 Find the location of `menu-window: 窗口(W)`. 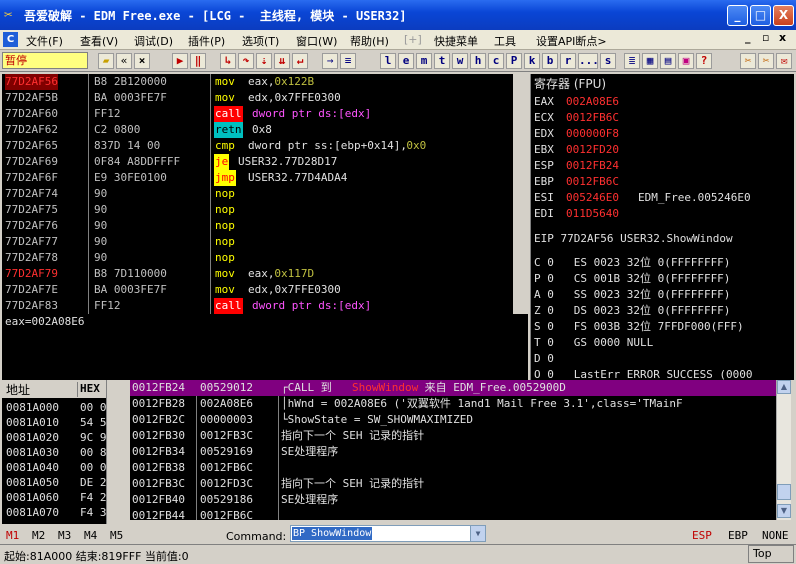

menu-window: 窗口(W) is located at coordinates (316, 41).